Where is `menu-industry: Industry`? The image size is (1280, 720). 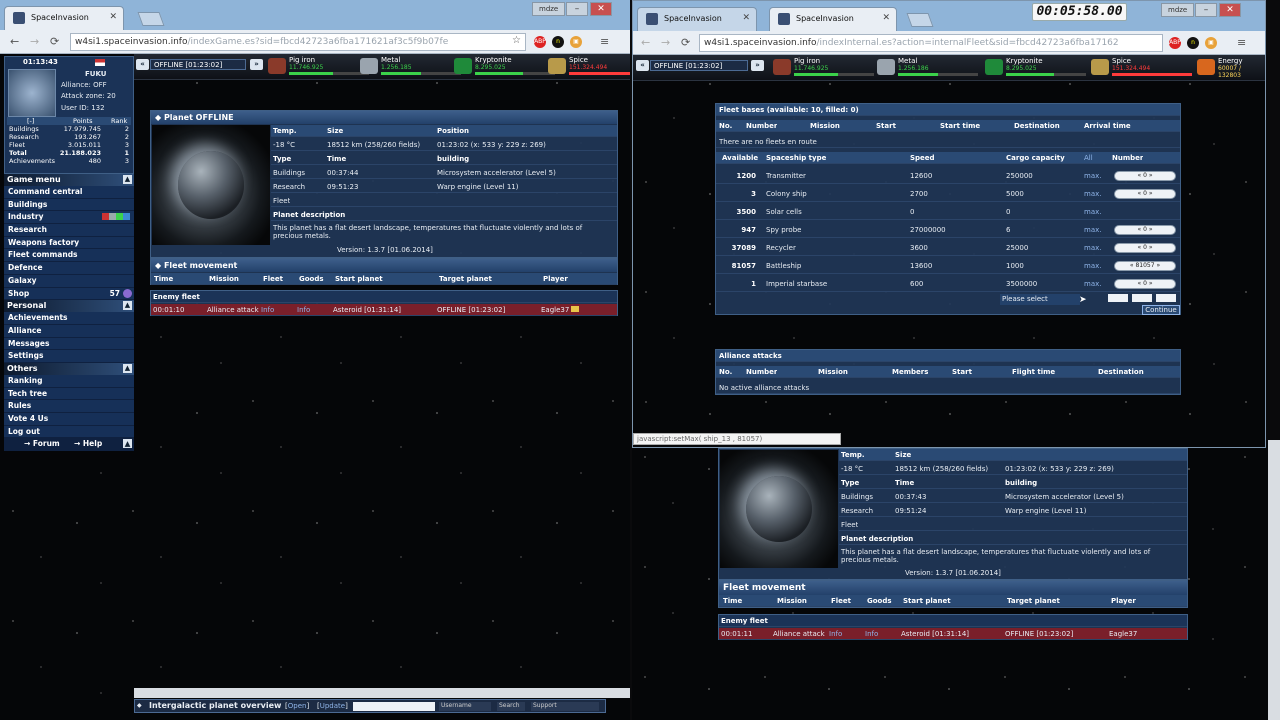
menu-industry: Industry is located at coordinates (69, 218).